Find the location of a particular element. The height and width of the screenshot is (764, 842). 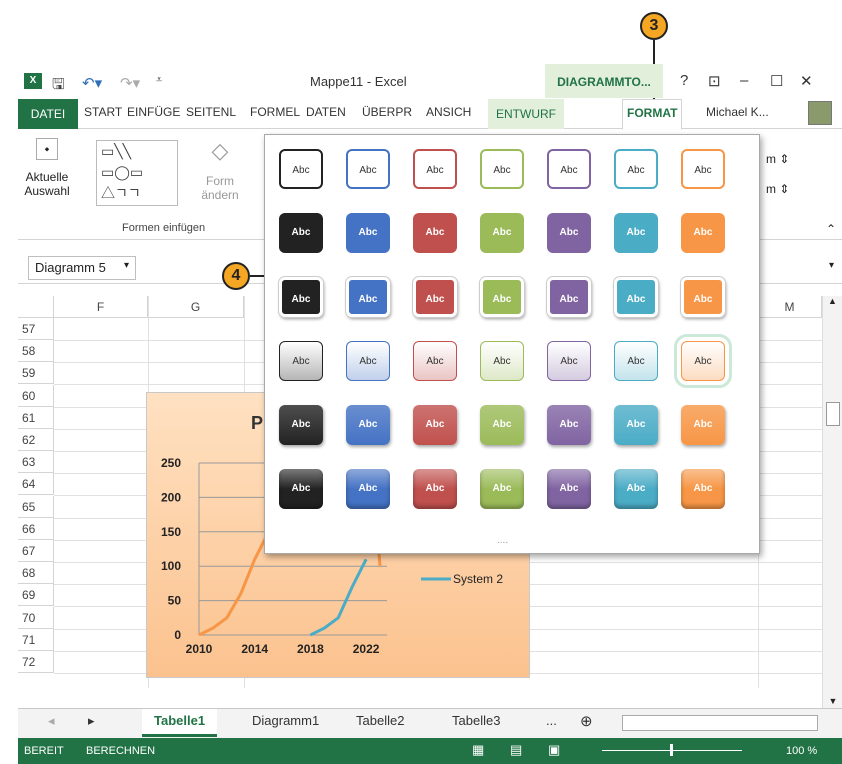

row-header: 58 is located at coordinates (36, 351).